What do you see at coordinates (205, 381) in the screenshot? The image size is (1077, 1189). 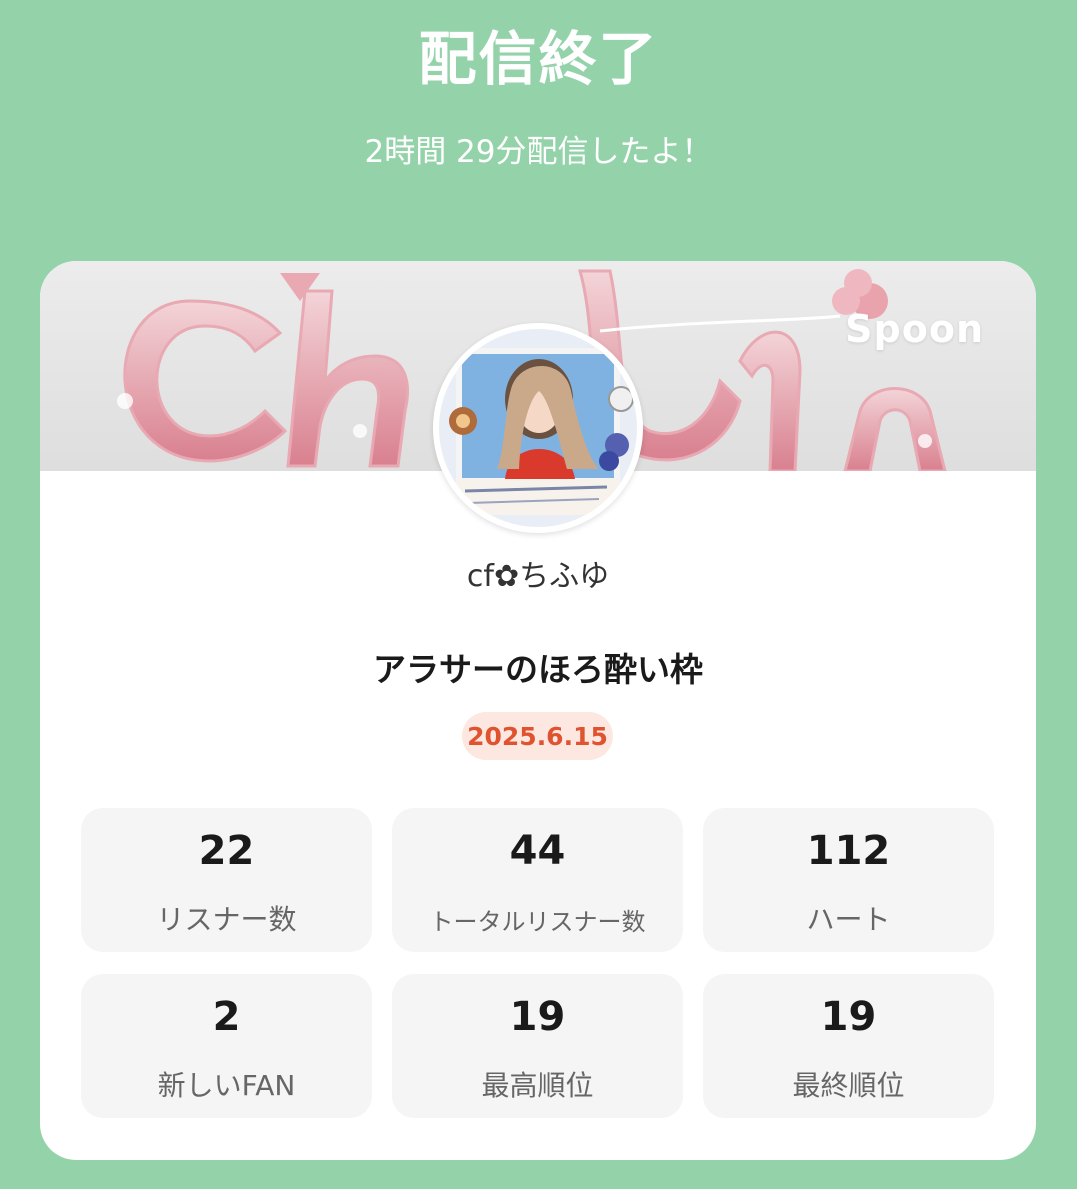 I see `banner-letter-c` at bounding box center [205, 381].